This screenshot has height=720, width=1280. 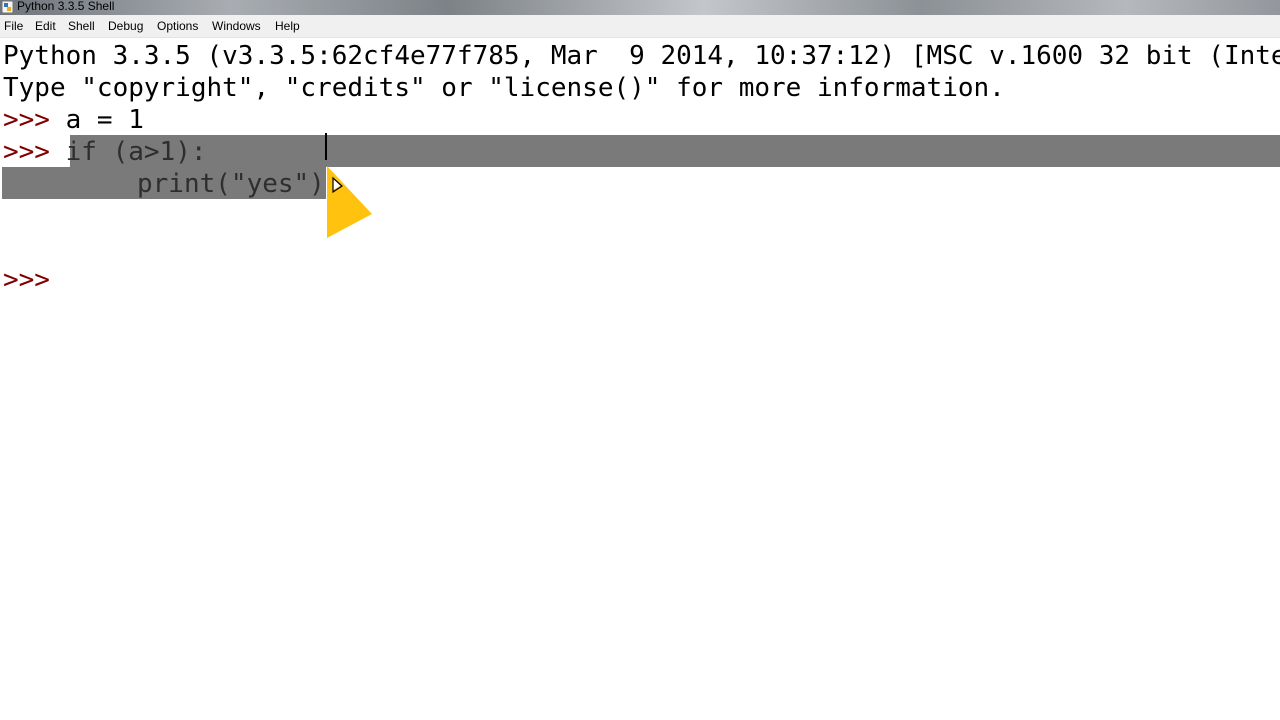 I want to click on selection-highlight, so click(x=675, y=151).